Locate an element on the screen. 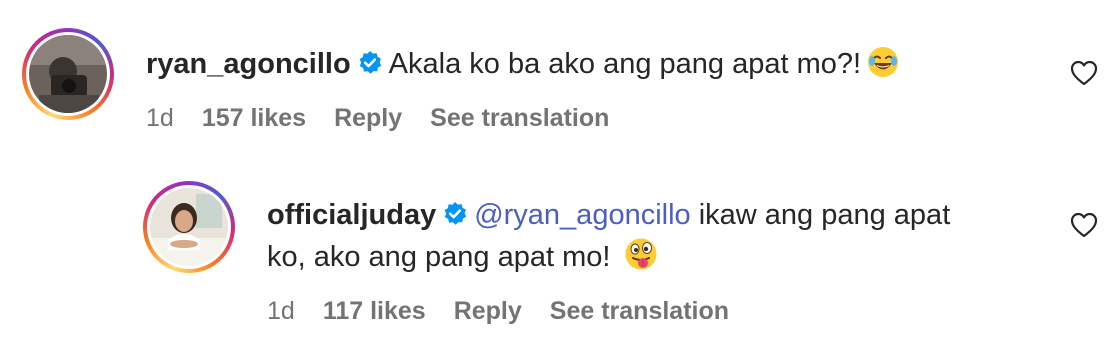  avatar-photo-ryan is located at coordinates (68, 74).